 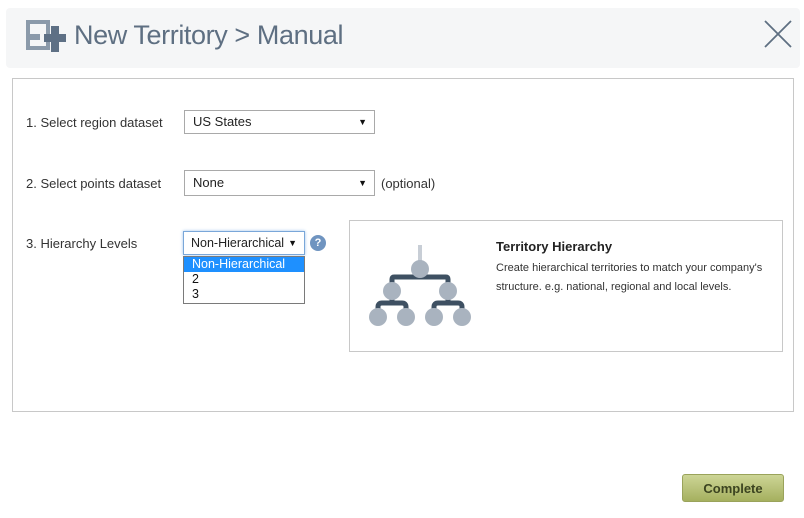 What do you see at coordinates (209, 35) in the screenshot?
I see `dialog-title: New Territory > Manual` at bounding box center [209, 35].